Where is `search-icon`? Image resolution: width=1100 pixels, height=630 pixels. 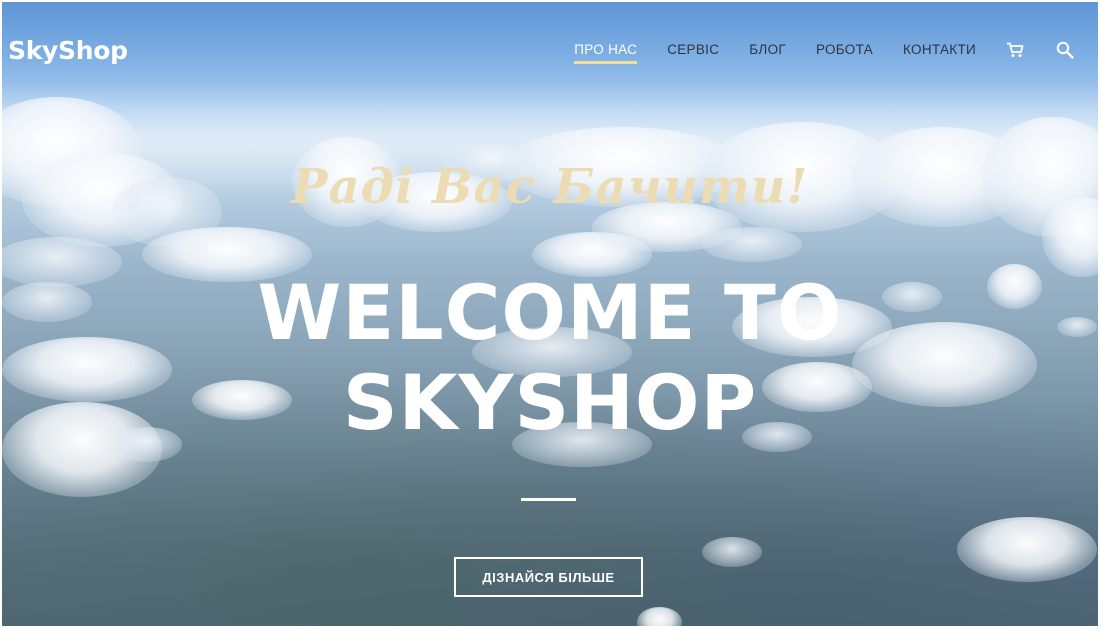
search-icon is located at coordinates (1065, 50).